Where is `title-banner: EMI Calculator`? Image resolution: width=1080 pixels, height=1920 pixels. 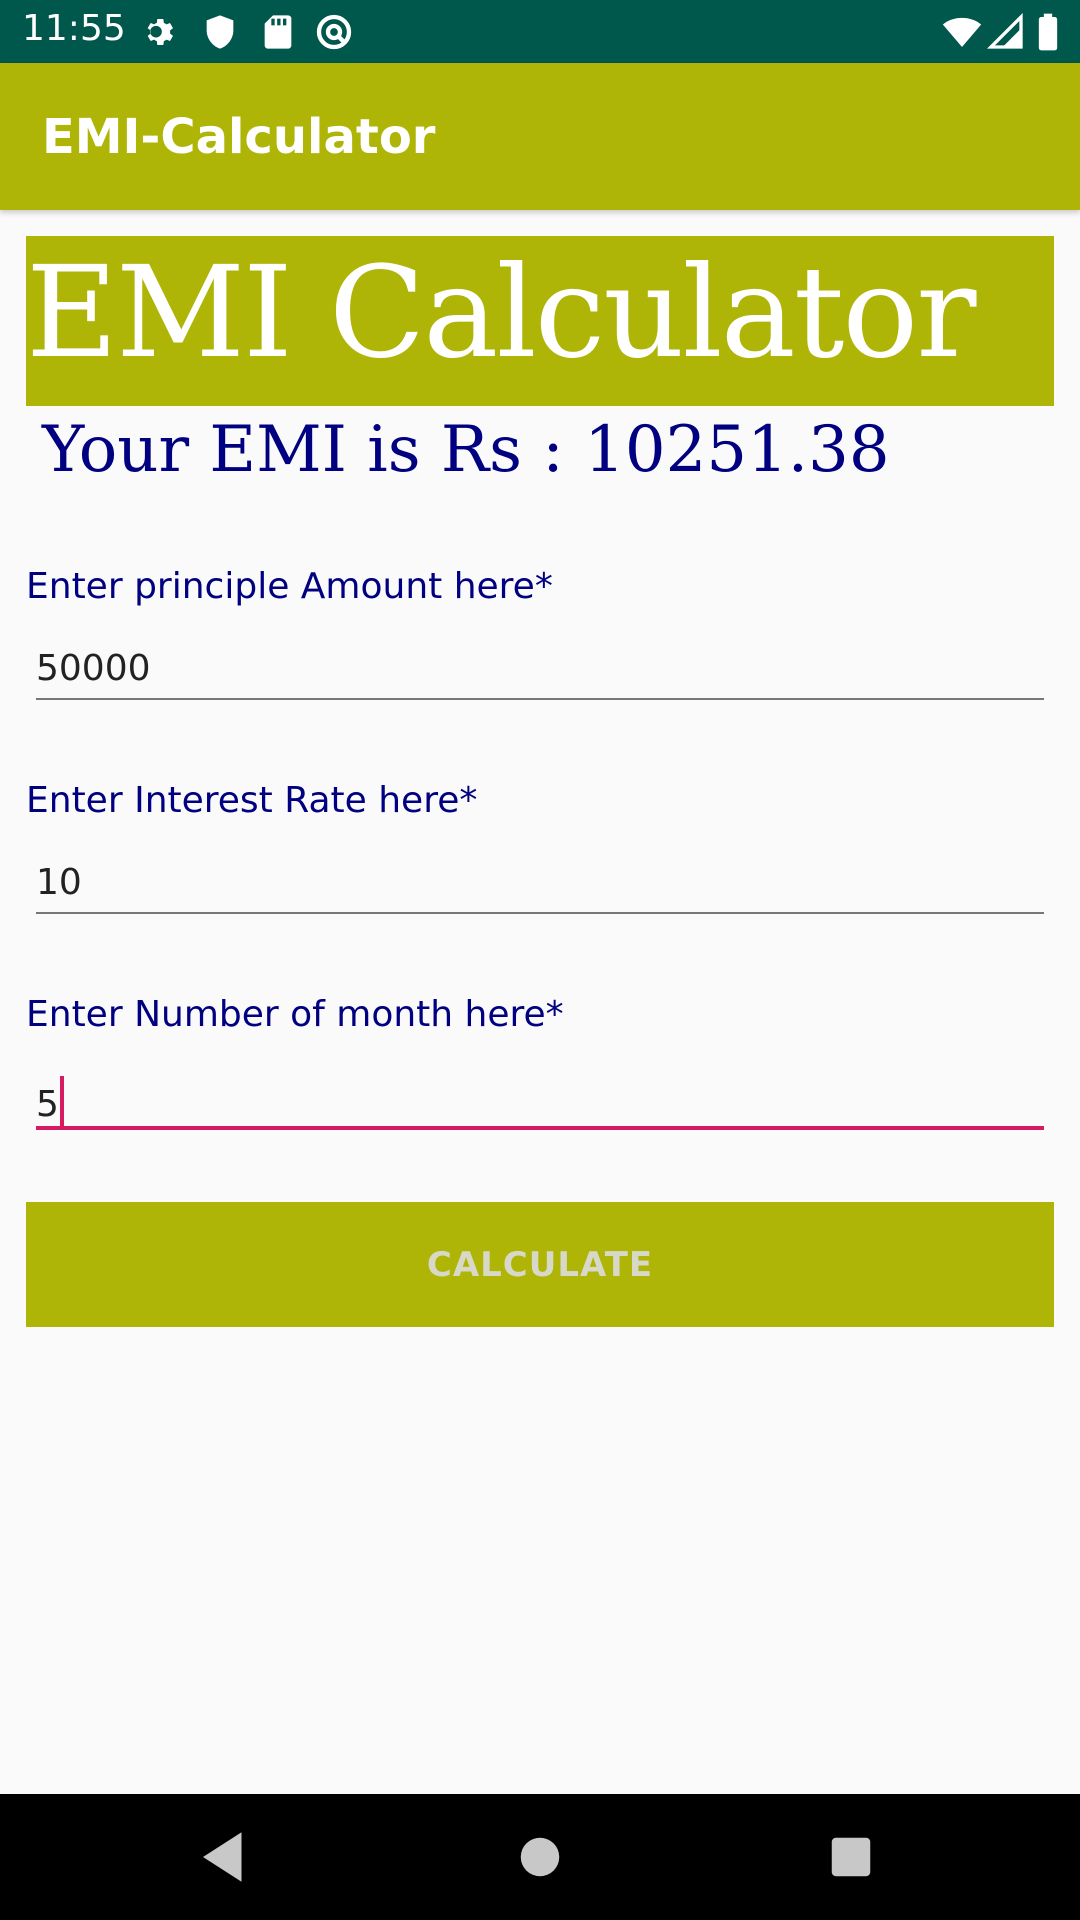
title-banner: EMI Calculator is located at coordinates (540, 321).